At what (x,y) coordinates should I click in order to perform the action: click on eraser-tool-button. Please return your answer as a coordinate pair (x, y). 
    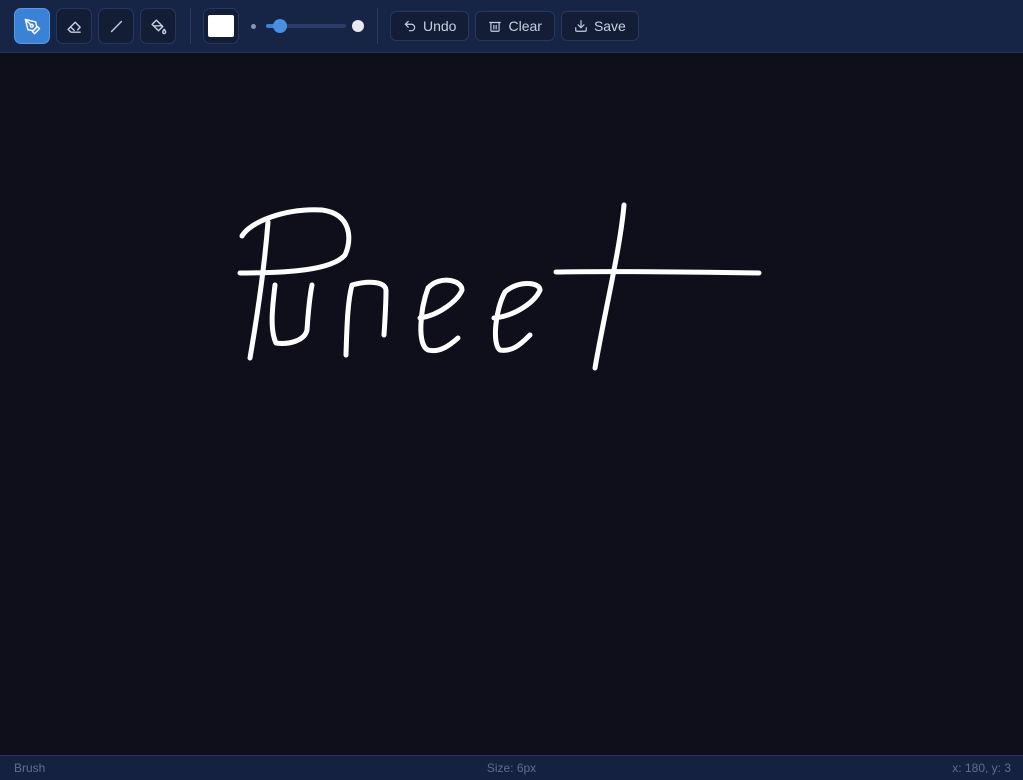
    Looking at the image, I should click on (74, 26).